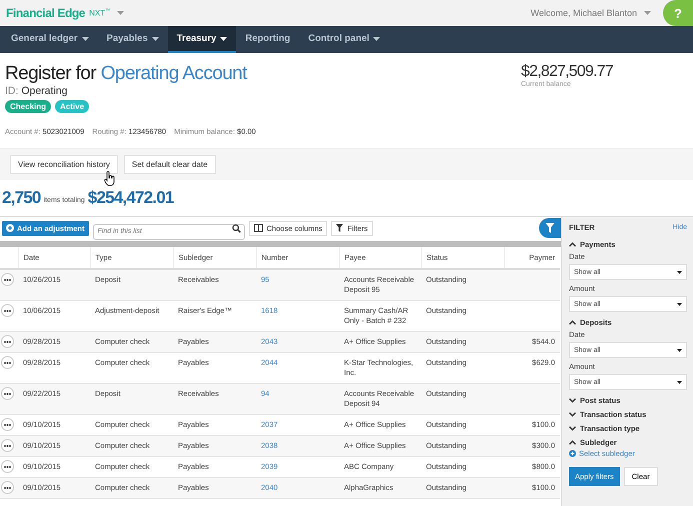 This screenshot has width=693, height=506. I want to click on page-title: Register for Operating Account, so click(126, 74).